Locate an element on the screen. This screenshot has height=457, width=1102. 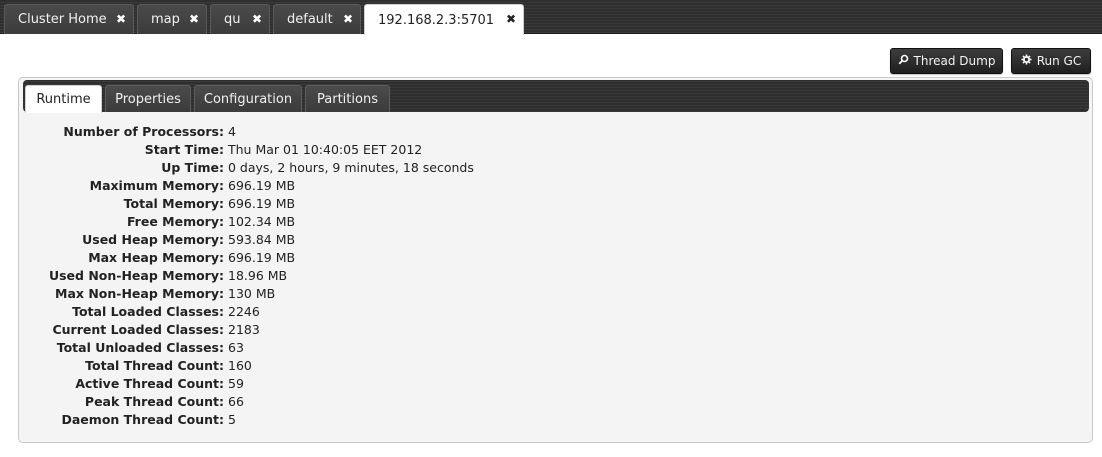
detail-row: Active Thread Count: 59 is located at coordinates (555, 384).